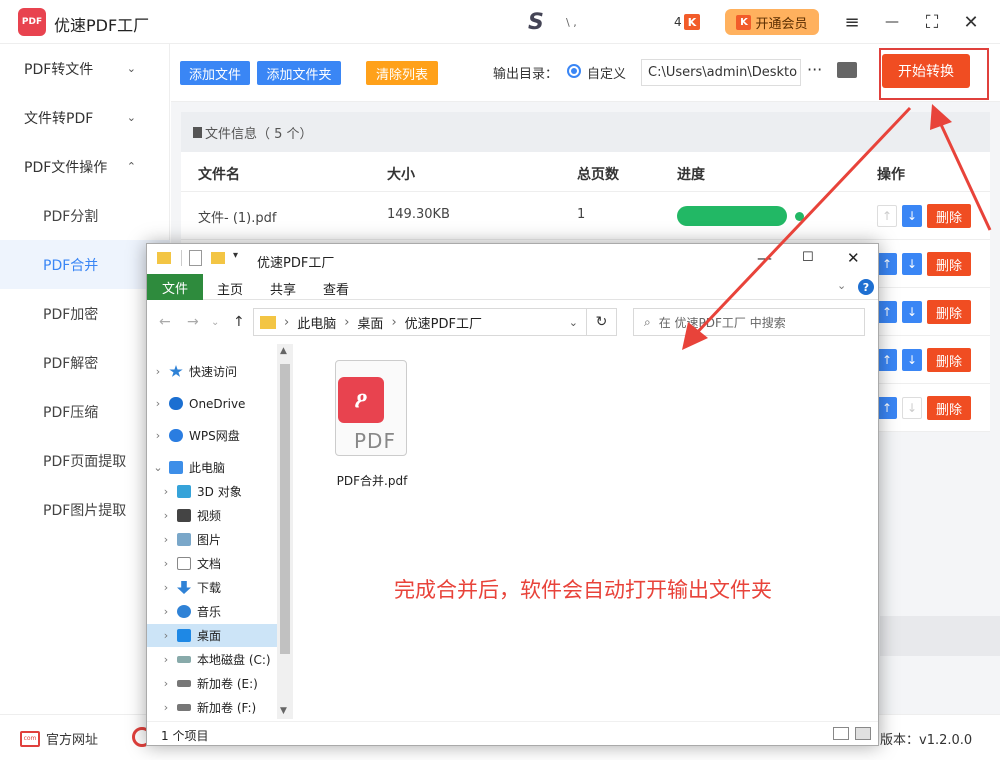 This screenshot has height=760, width=1000. Describe the element at coordinates (85, 313) in the screenshot. I see `sidebar-item-pdf-encrypt: PDF加密` at that location.